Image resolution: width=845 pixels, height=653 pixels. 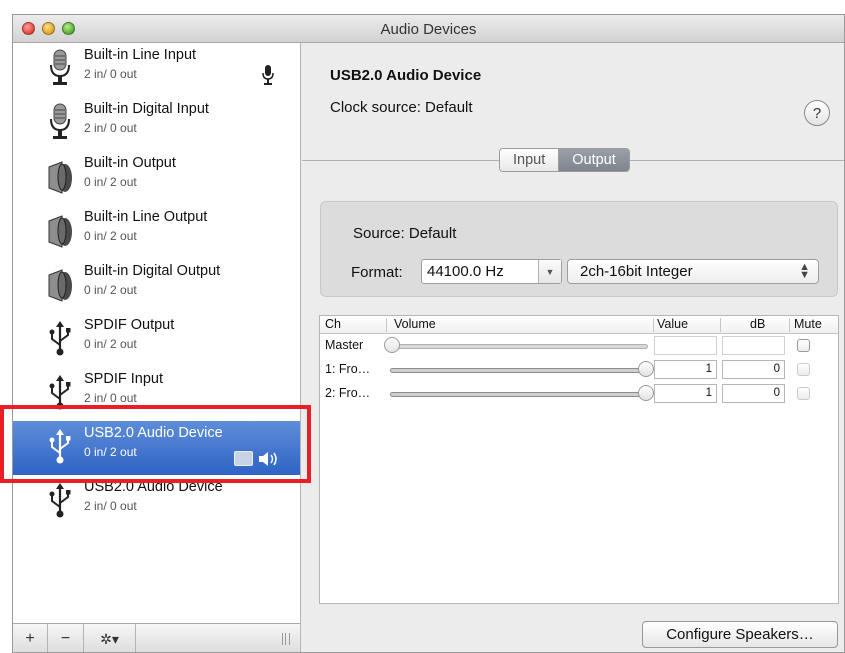 I want to click on channel-label: Master, so click(x=344, y=345).